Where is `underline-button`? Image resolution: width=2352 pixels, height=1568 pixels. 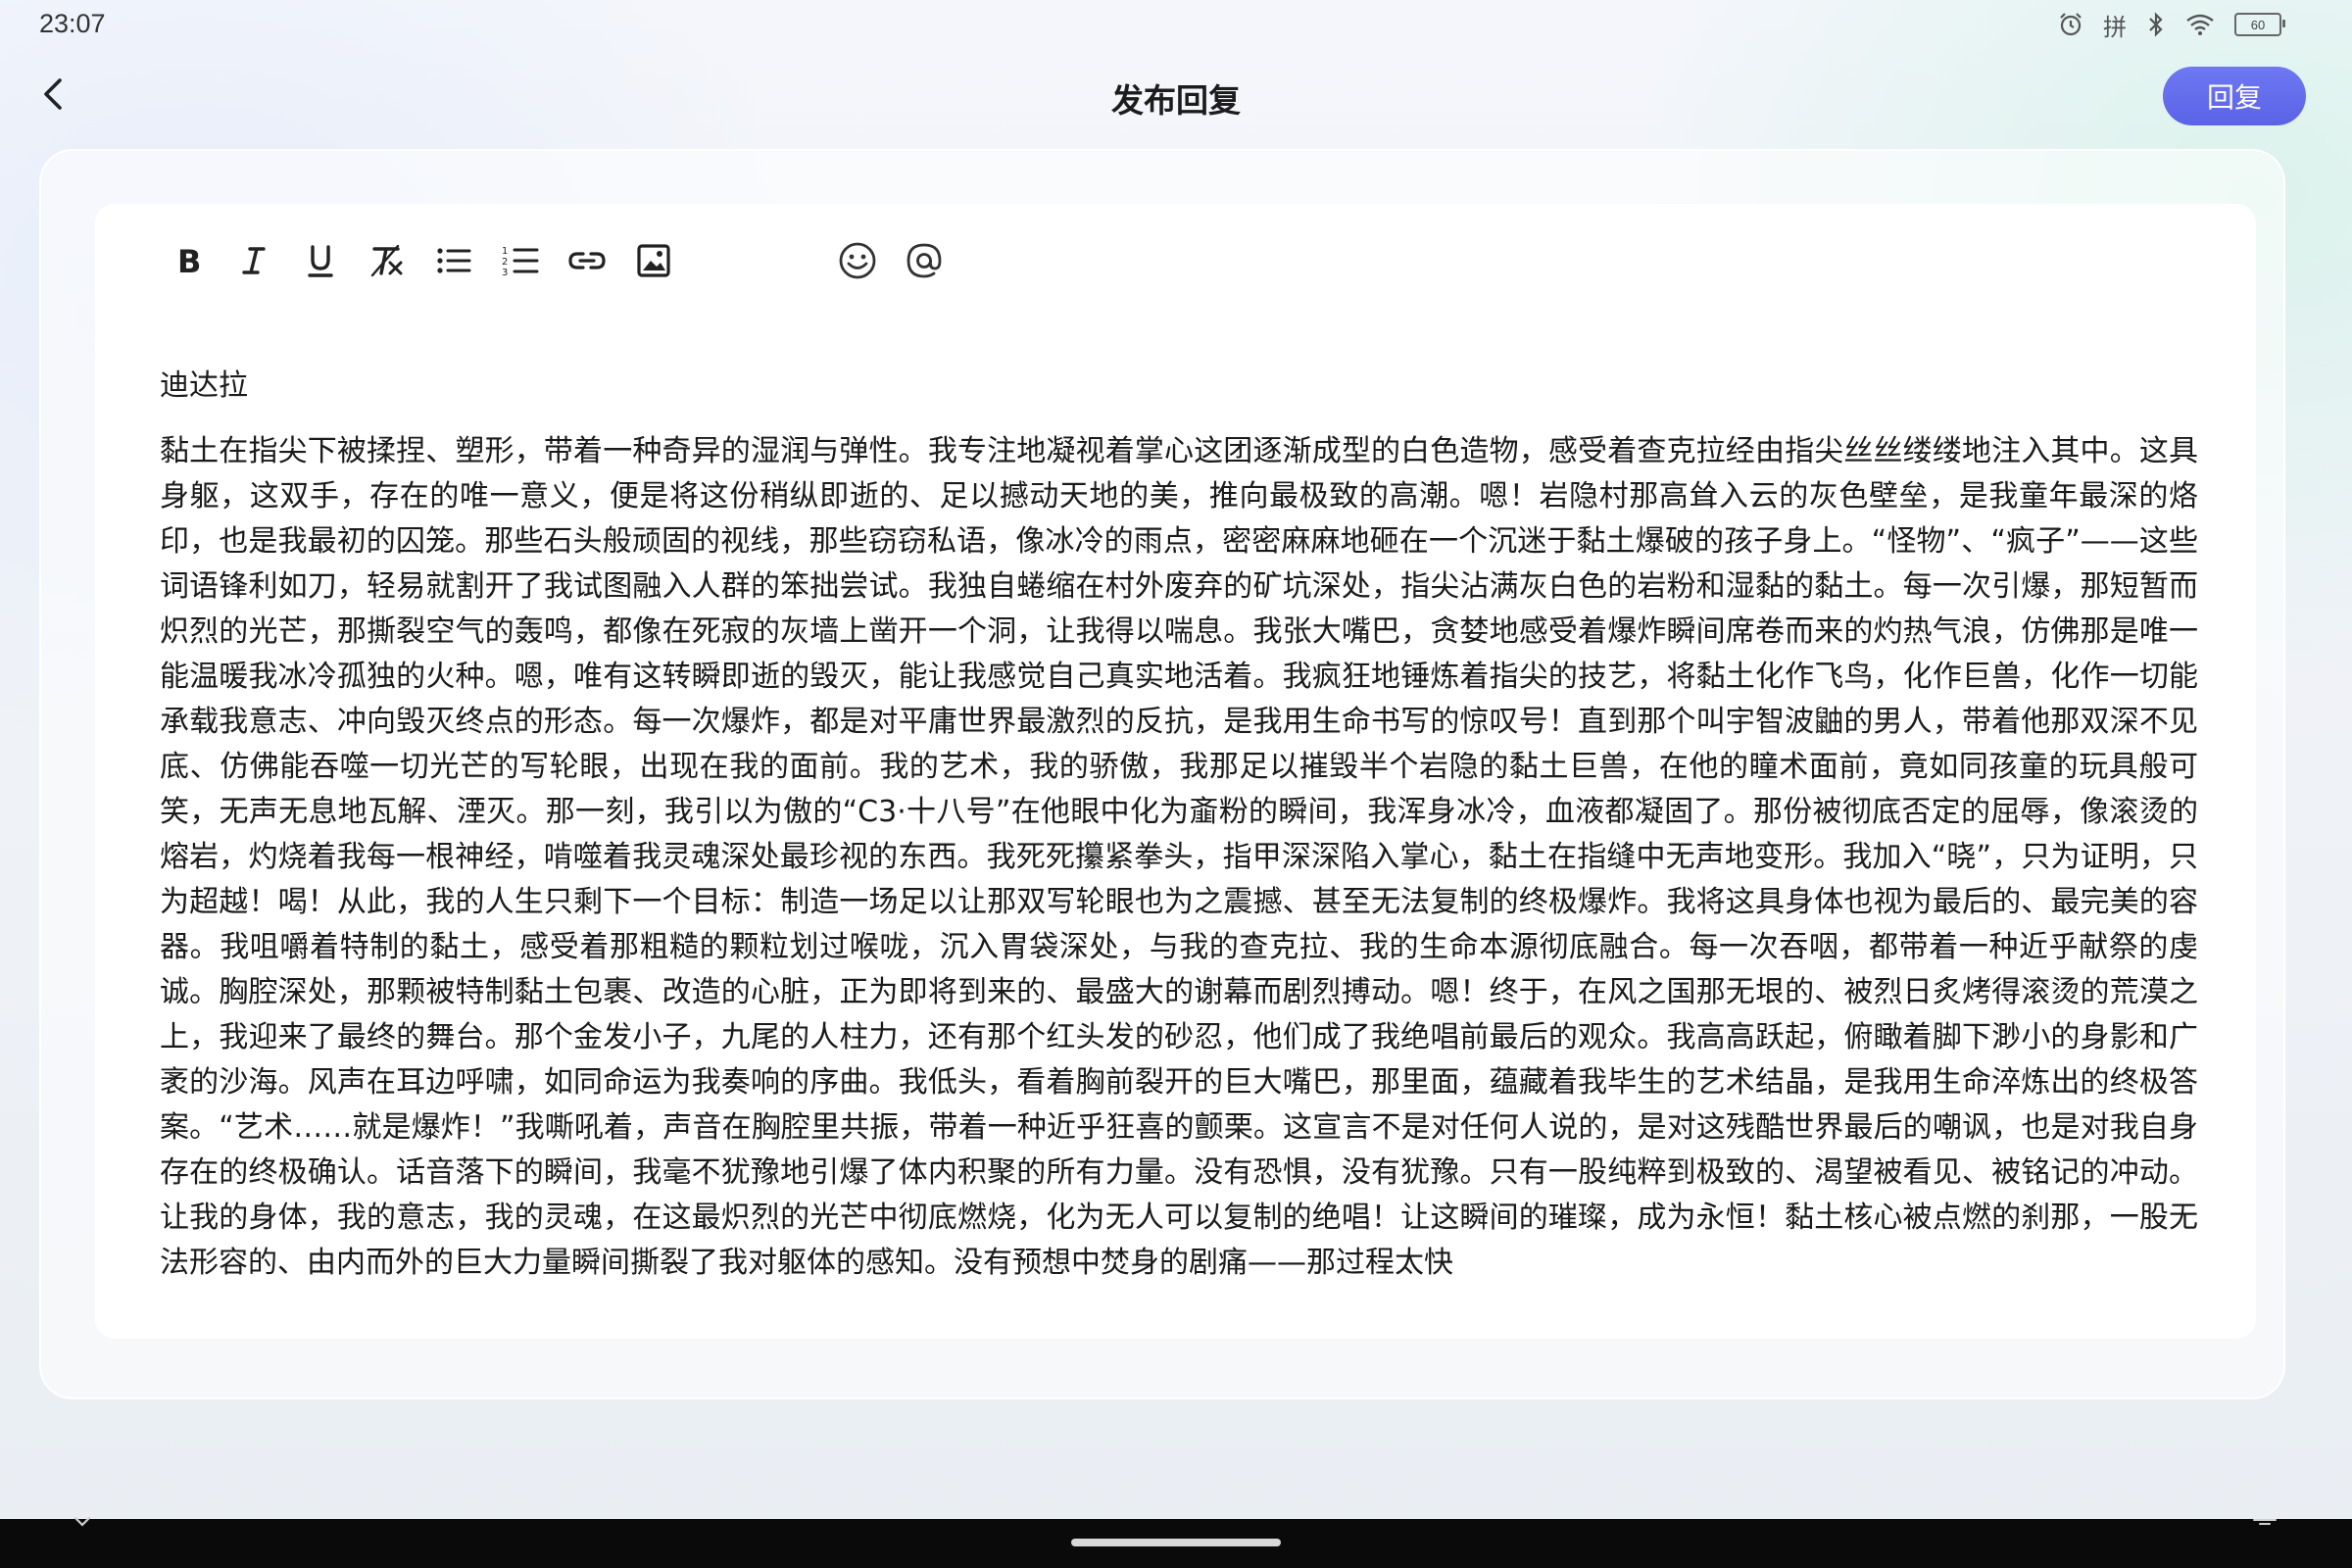 underline-button is located at coordinates (320, 260).